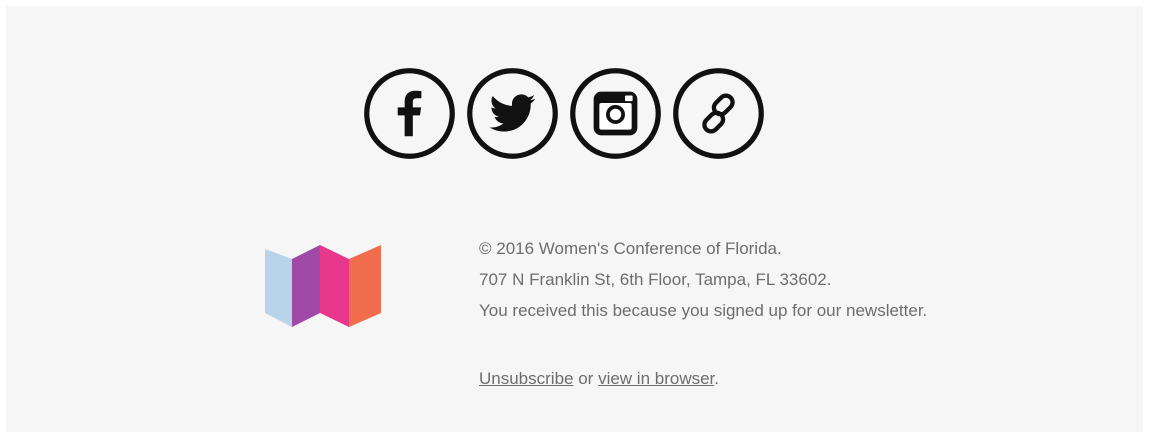  I want to click on twitter-icon, so click(512, 113).